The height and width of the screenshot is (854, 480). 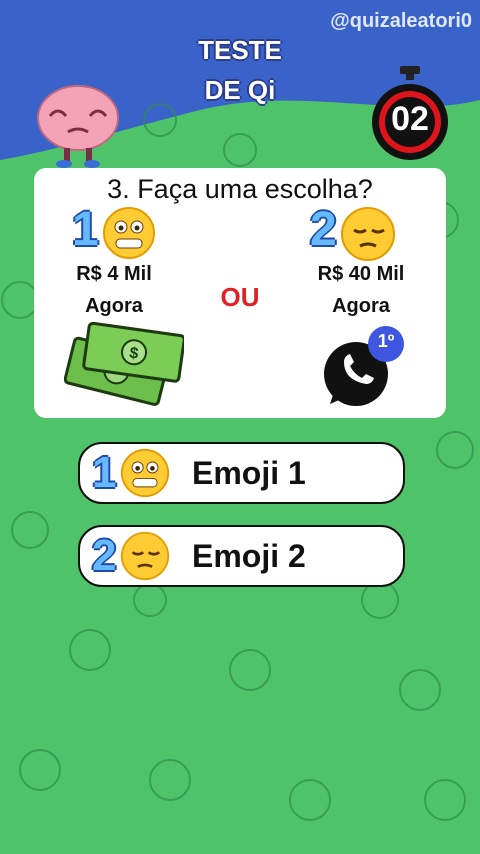 I want to click on option-2-price-line1: R$ 40 Mil, so click(x=361, y=274).